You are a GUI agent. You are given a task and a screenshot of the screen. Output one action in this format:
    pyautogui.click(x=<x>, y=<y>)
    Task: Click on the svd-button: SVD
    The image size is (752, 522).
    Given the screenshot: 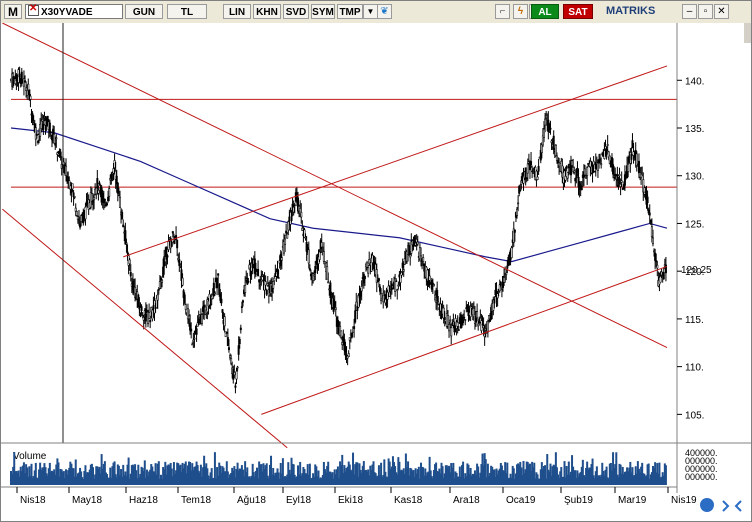 What is the action you would take?
    pyautogui.click(x=296, y=11)
    